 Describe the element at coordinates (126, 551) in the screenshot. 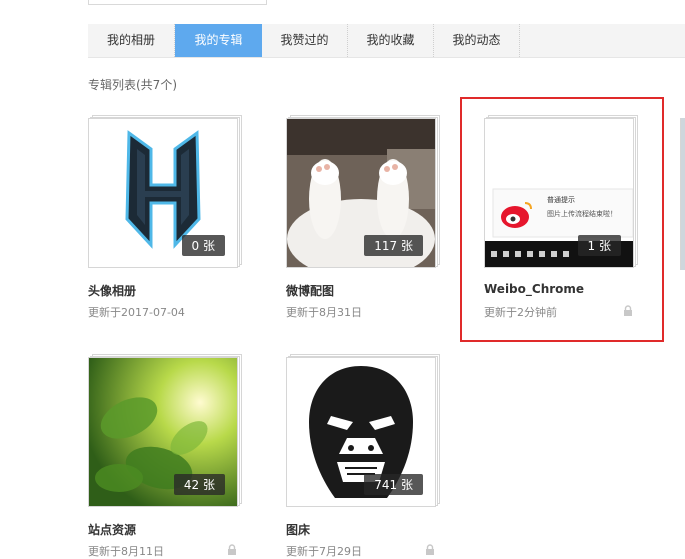

I see `album-updated: 更新于8月11日` at that location.